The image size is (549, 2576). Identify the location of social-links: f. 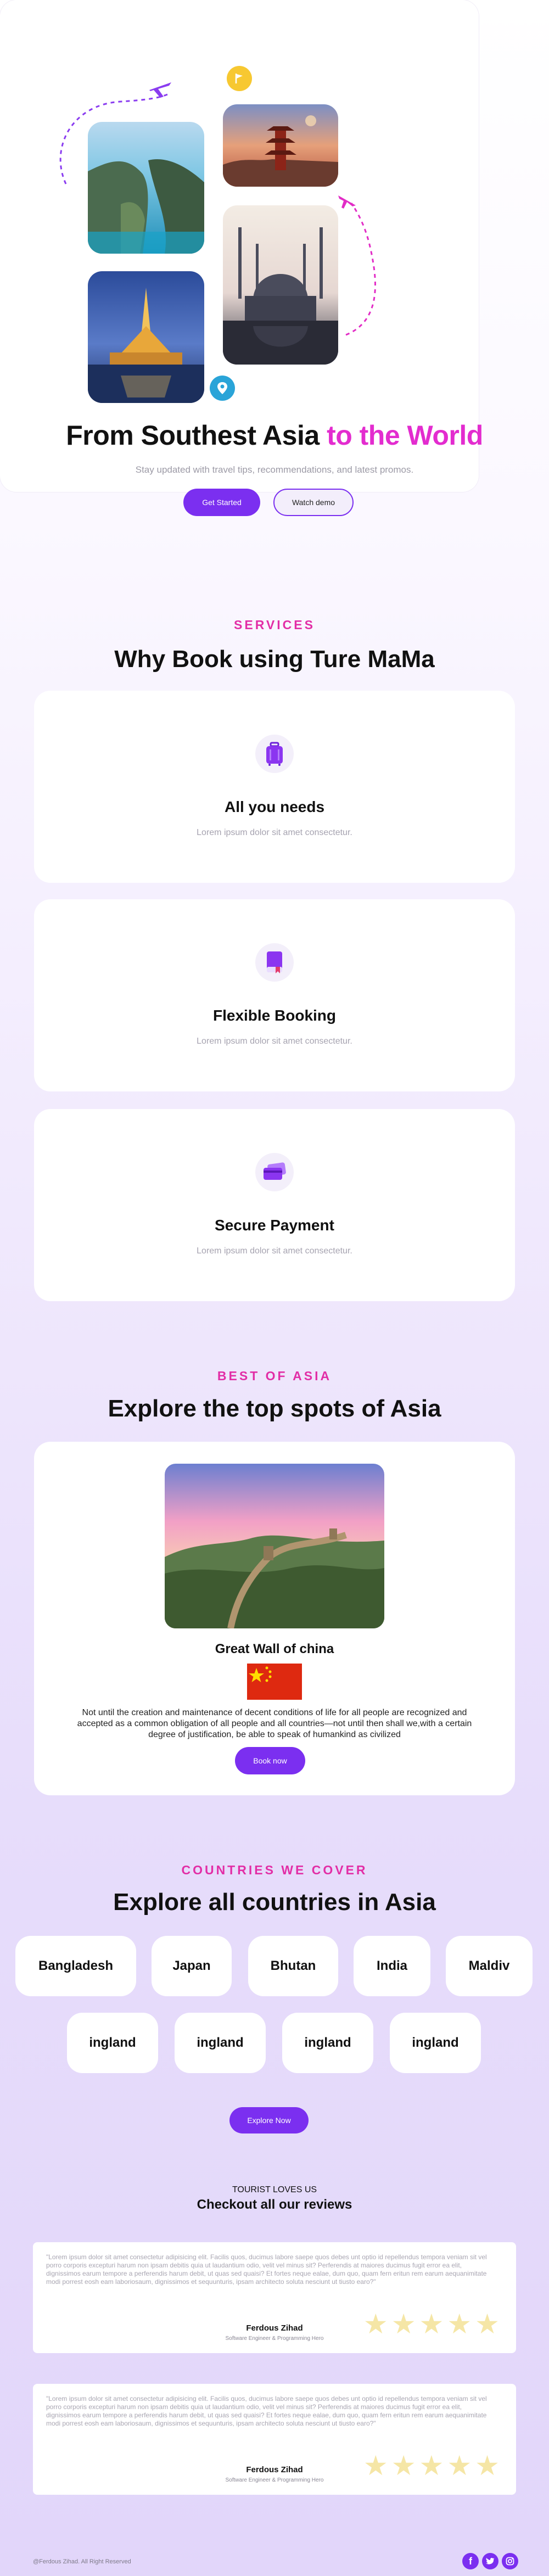
(490, 2561).